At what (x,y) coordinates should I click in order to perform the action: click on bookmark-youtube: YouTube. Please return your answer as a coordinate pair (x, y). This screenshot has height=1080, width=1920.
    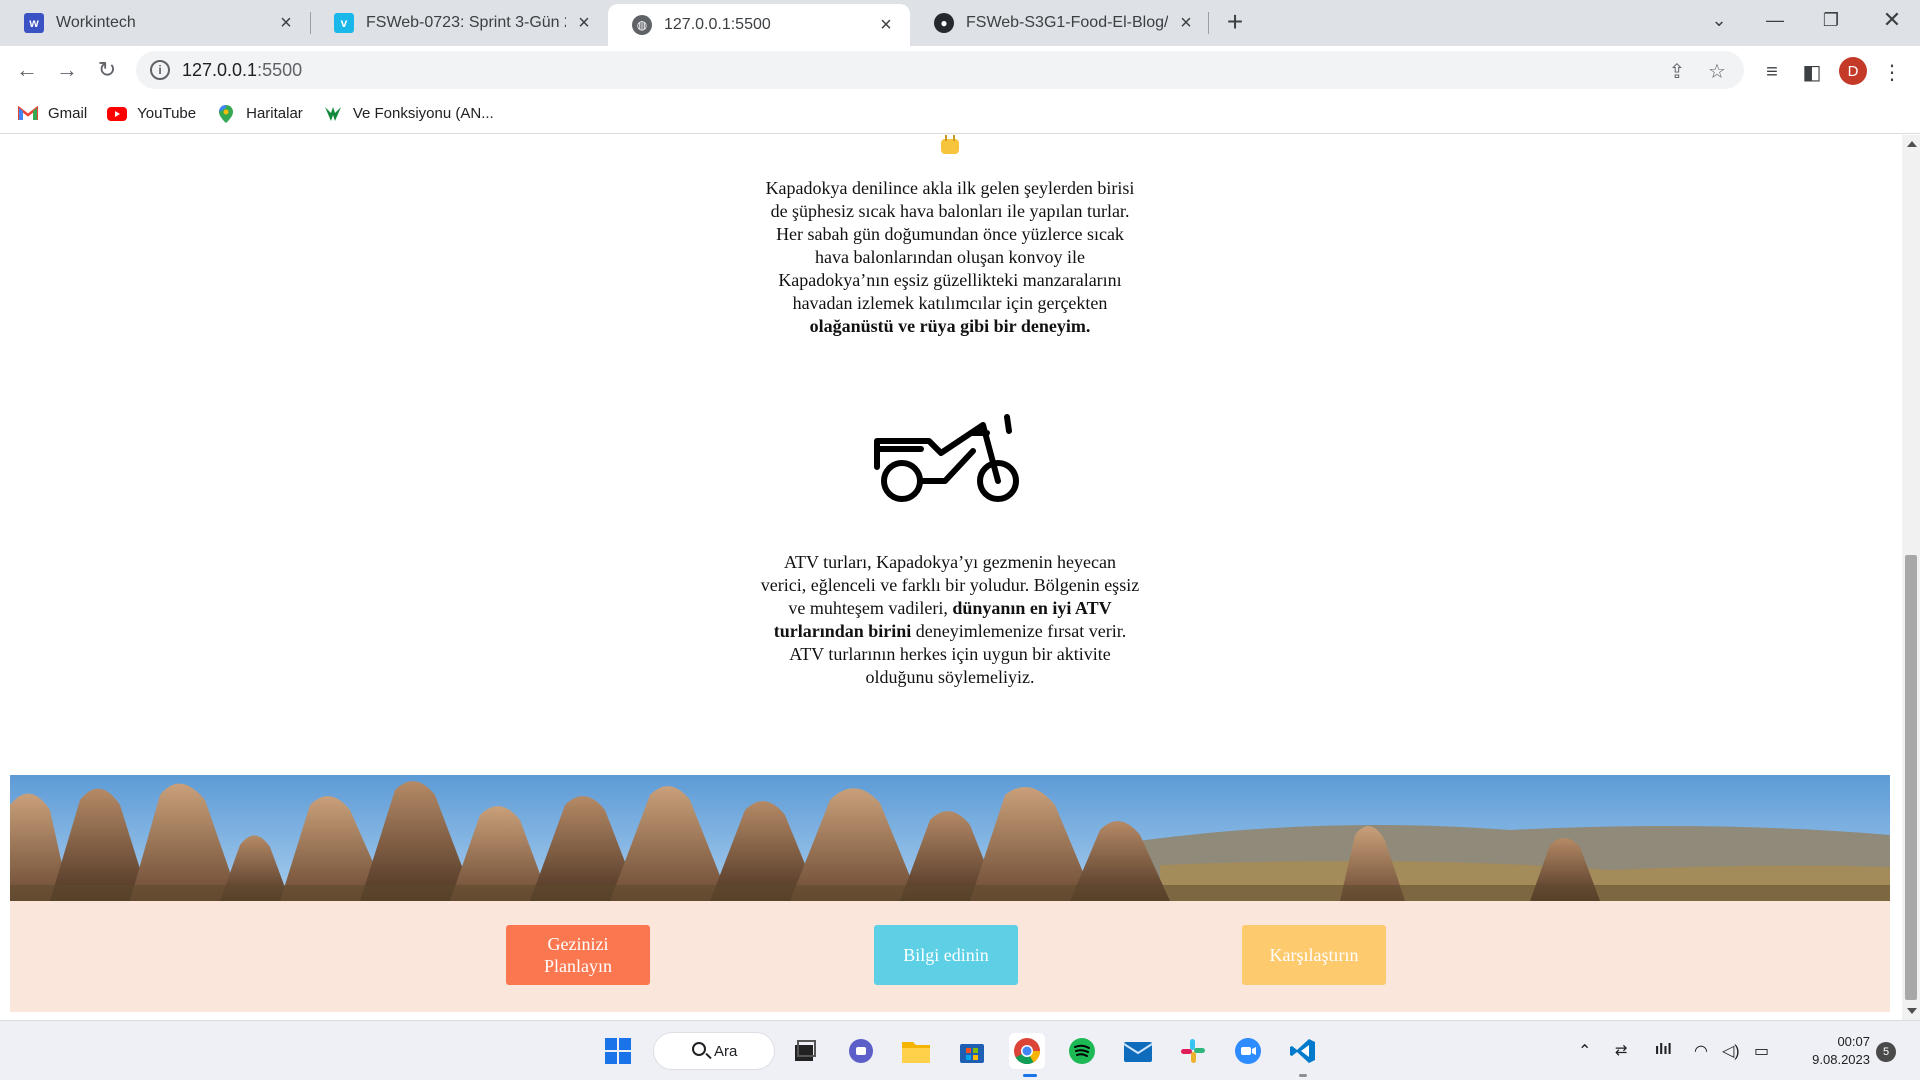
    Looking at the image, I should click on (151, 113).